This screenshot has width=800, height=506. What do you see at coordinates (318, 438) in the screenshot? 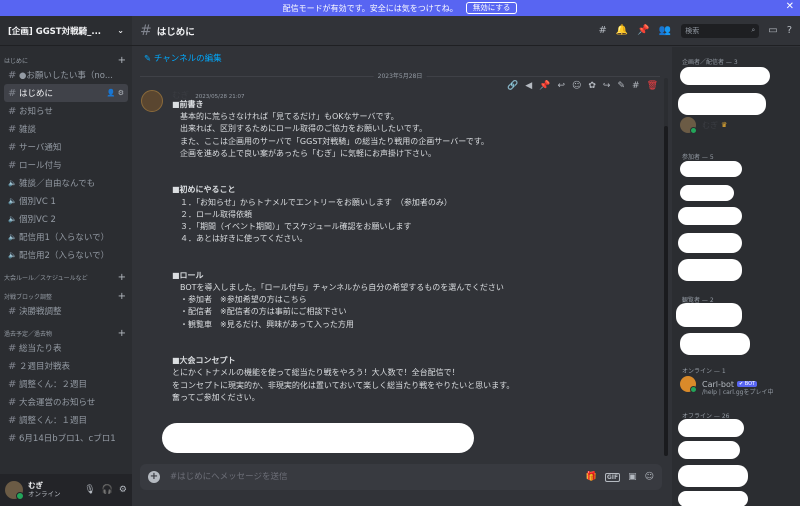
I see `redacted-area` at bounding box center [318, 438].